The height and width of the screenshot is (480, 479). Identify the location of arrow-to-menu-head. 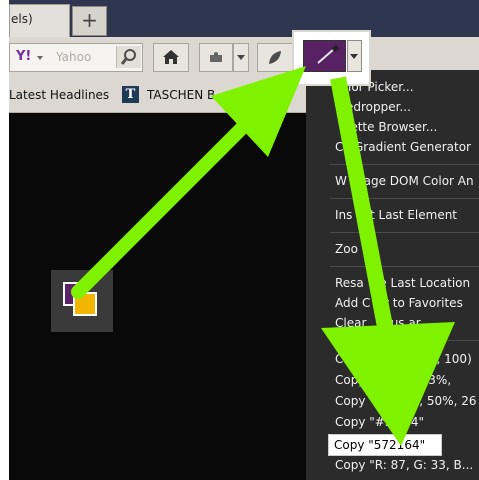
(388, 384).